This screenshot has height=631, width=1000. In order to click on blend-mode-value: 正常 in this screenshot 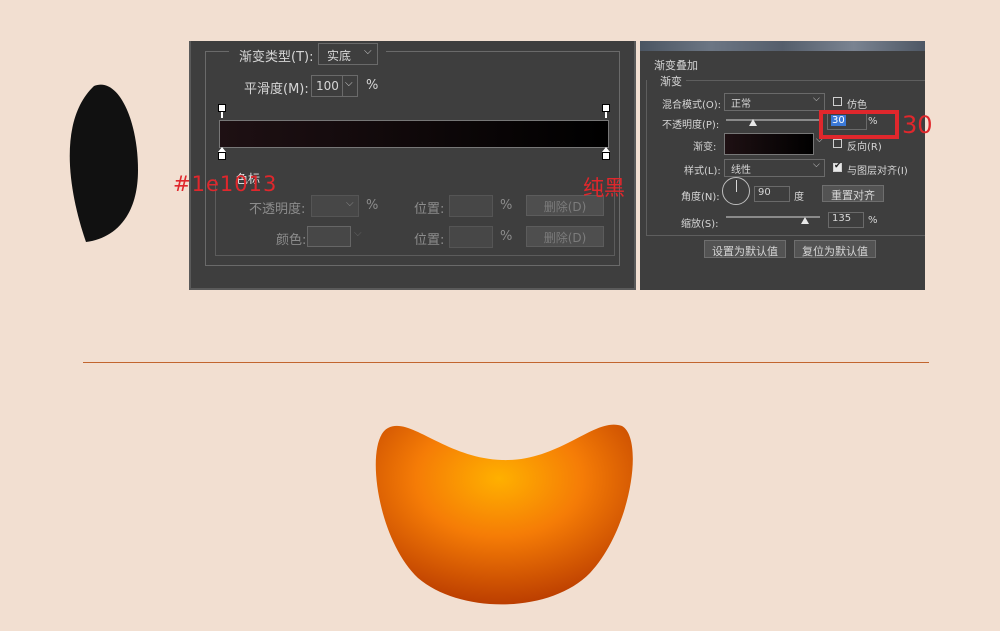, I will do `click(741, 104)`.